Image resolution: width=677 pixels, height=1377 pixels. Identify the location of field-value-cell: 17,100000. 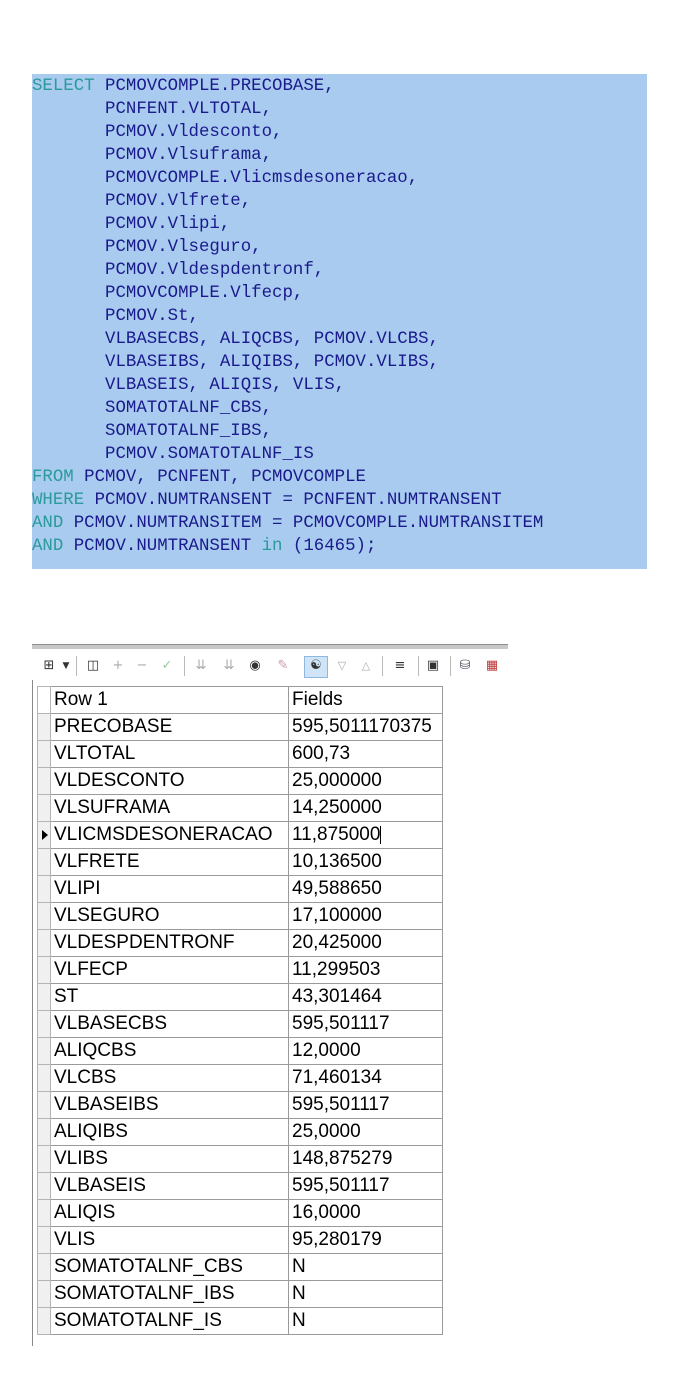
(365, 916).